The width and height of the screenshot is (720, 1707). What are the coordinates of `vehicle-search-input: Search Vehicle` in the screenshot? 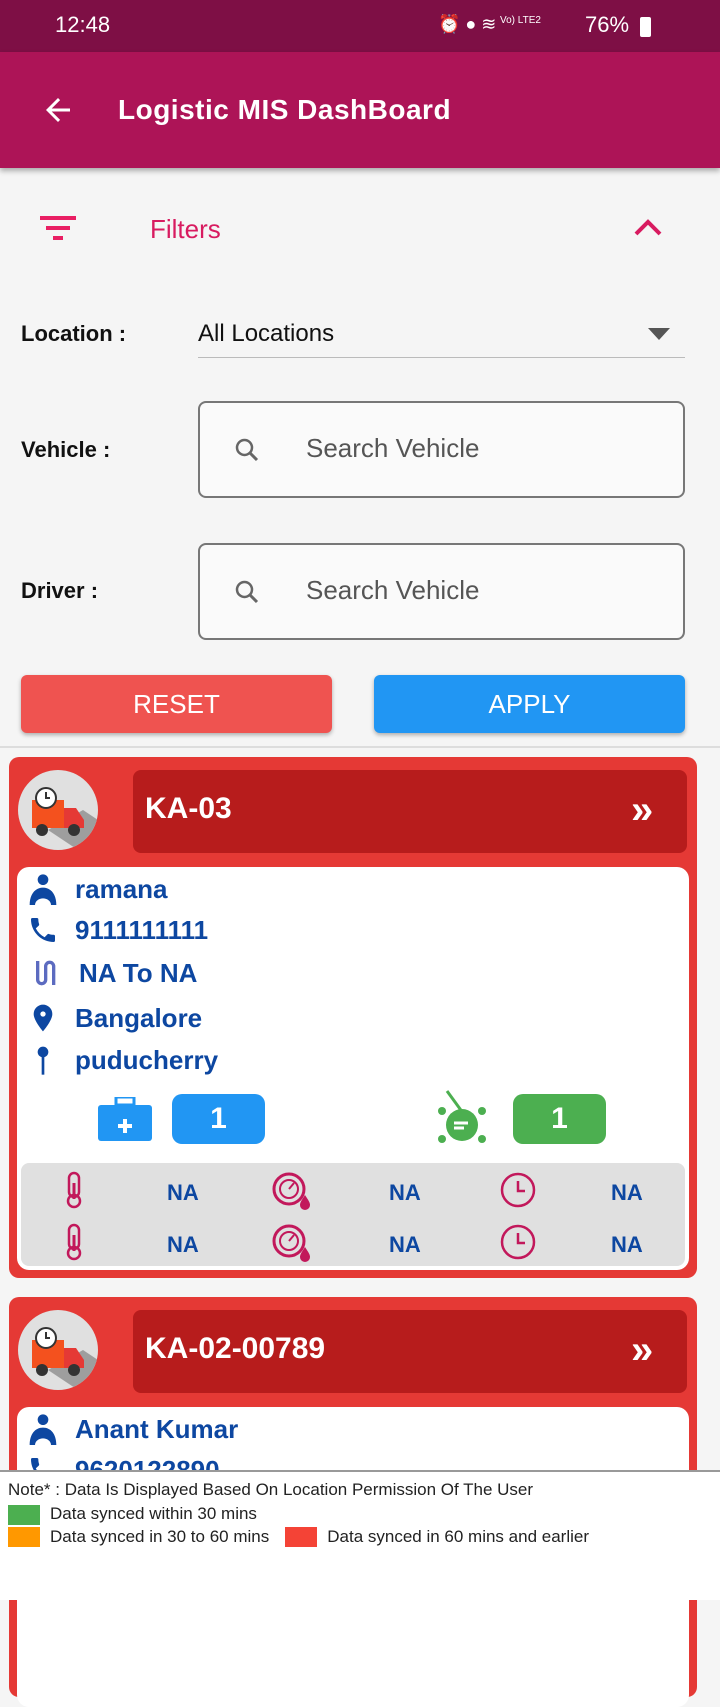 It's located at (441, 449).